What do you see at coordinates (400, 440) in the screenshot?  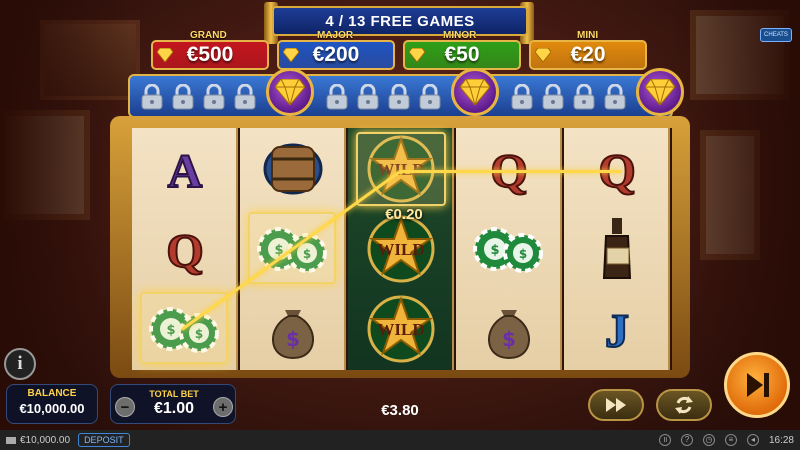 I see `status-bar: €10,000.00 DEPOSIT ॥ ? ◷ ≡ ◂ 16:28` at bounding box center [400, 440].